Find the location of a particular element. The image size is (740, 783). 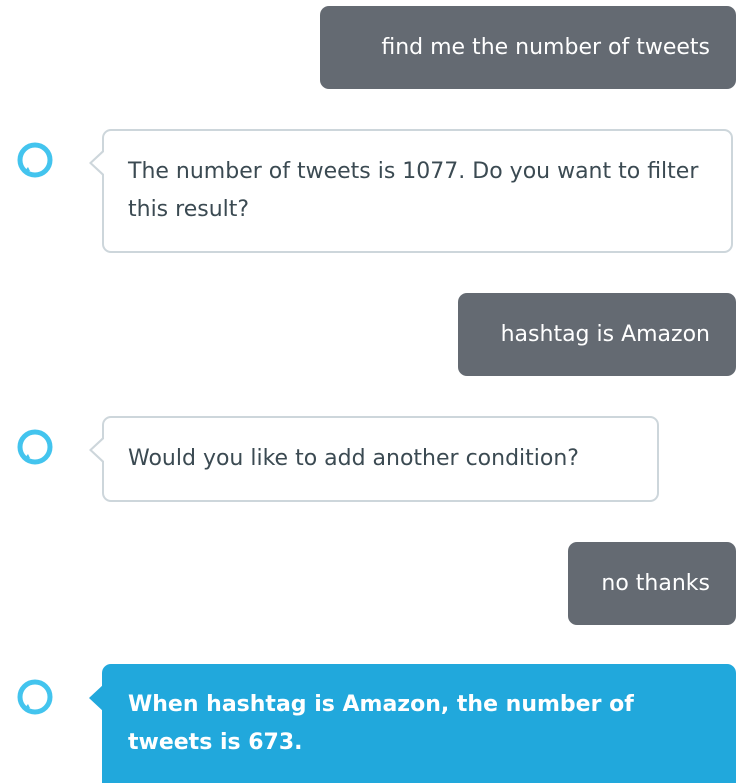

user-message-bubble: hashtag is Amazon is located at coordinates (597, 334).